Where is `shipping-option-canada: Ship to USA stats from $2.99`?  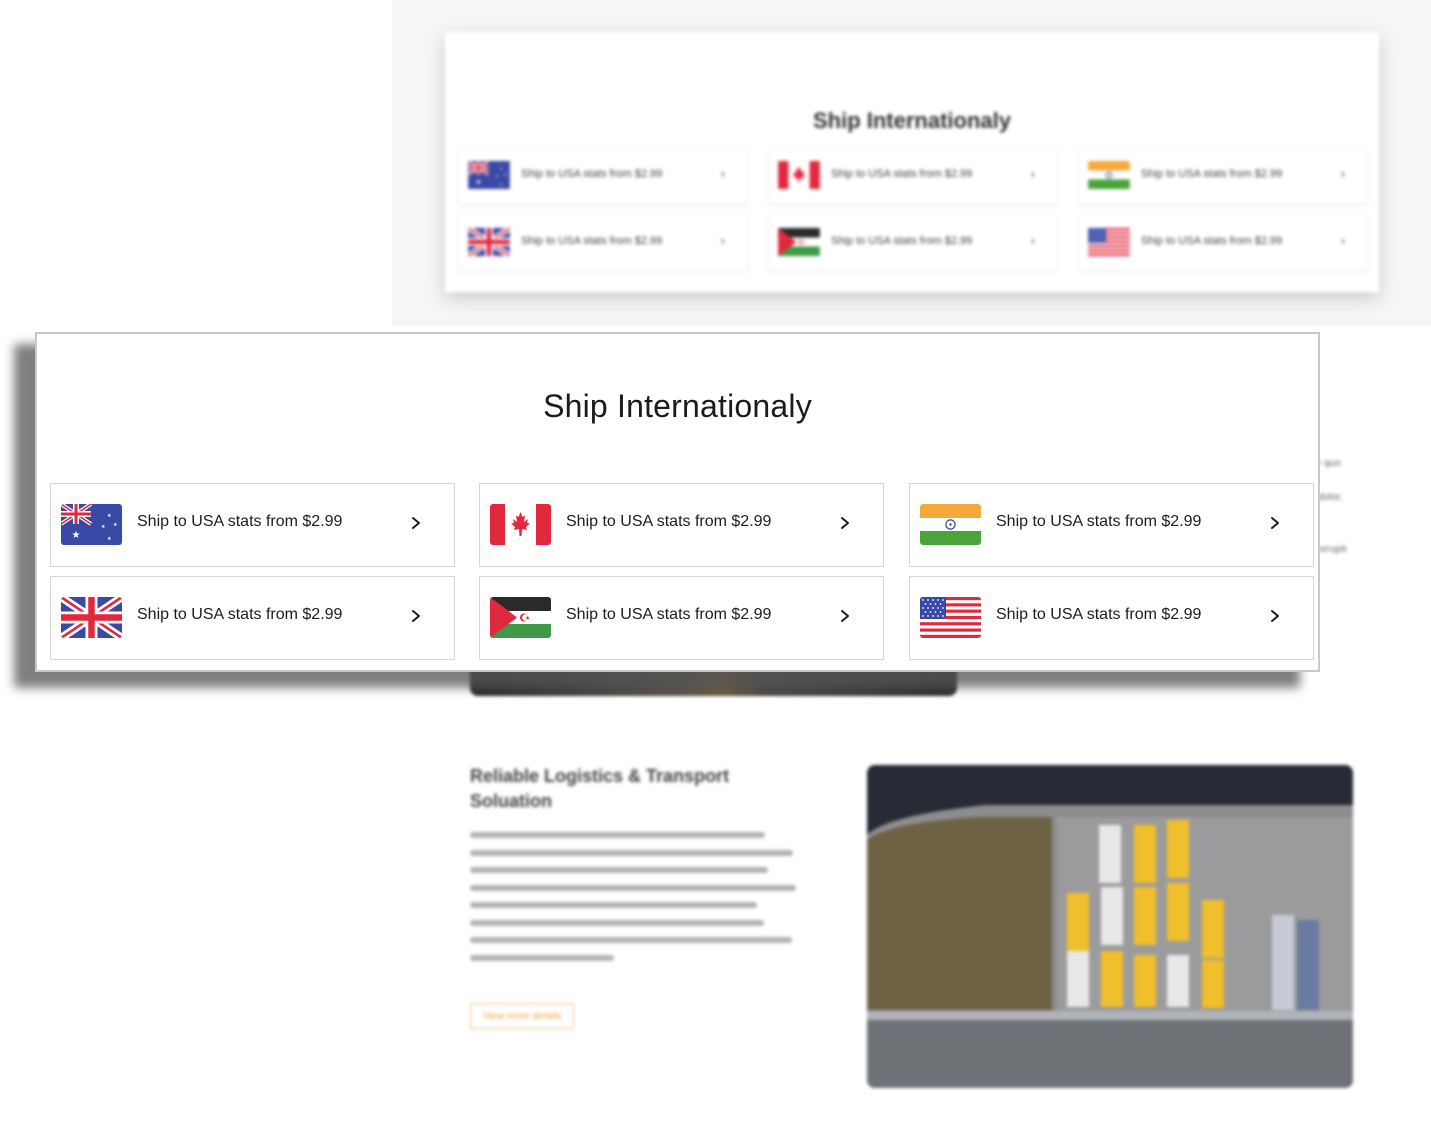 shipping-option-canada: Ship to USA stats from $2.99 is located at coordinates (681, 525).